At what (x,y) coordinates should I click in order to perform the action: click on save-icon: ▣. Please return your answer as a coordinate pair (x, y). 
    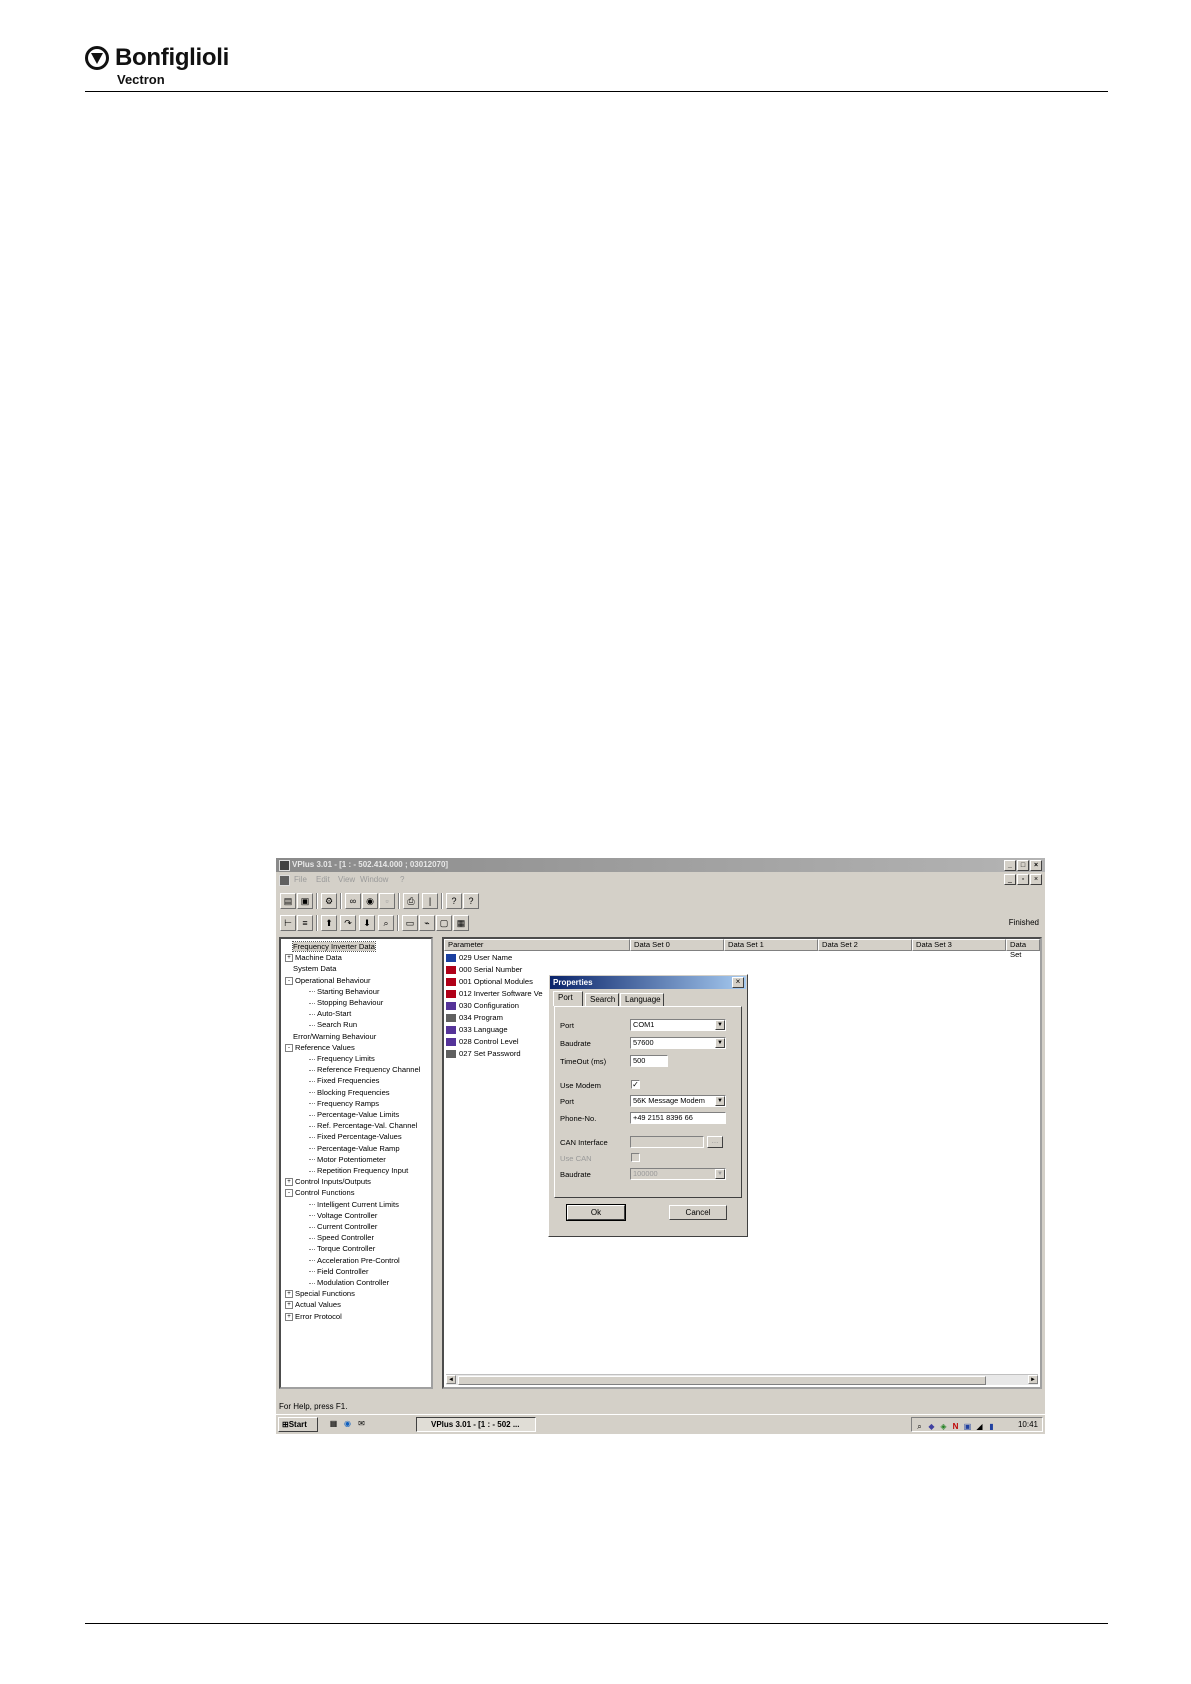
    Looking at the image, I should click on (305, 901).